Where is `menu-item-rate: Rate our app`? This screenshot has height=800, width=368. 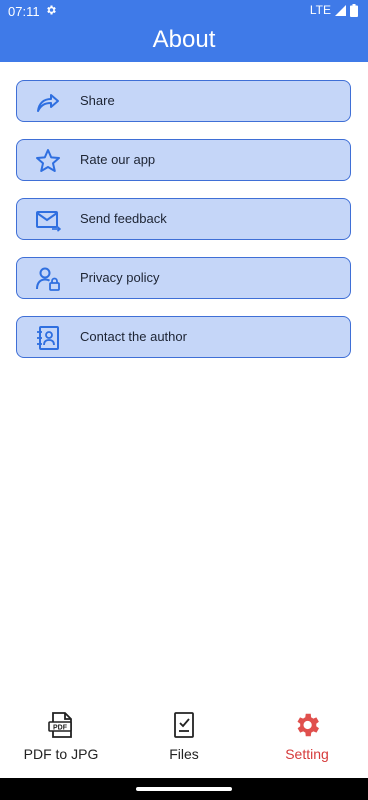
menu-item-rate: Rate our app is located at coordinates (183, 160).